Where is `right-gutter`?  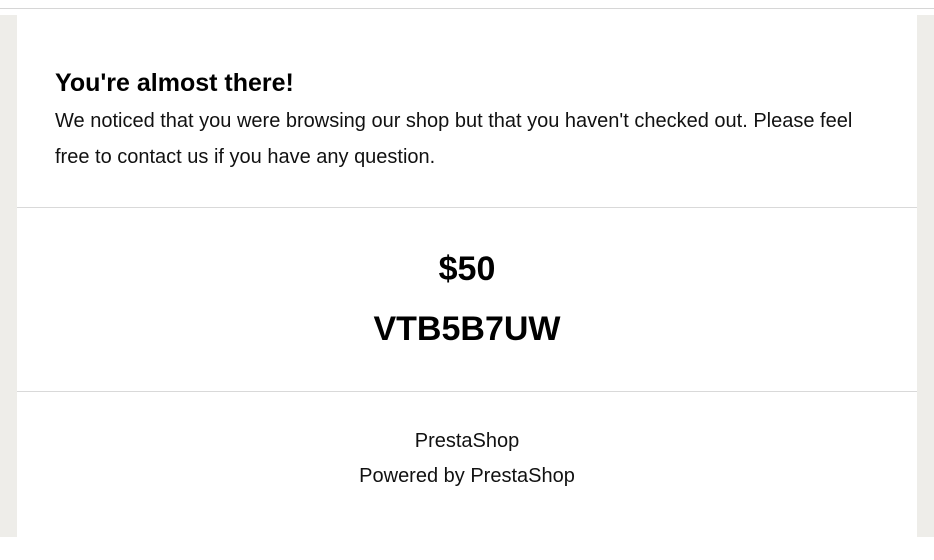 right-gutter is located at coordinates (925, 287).